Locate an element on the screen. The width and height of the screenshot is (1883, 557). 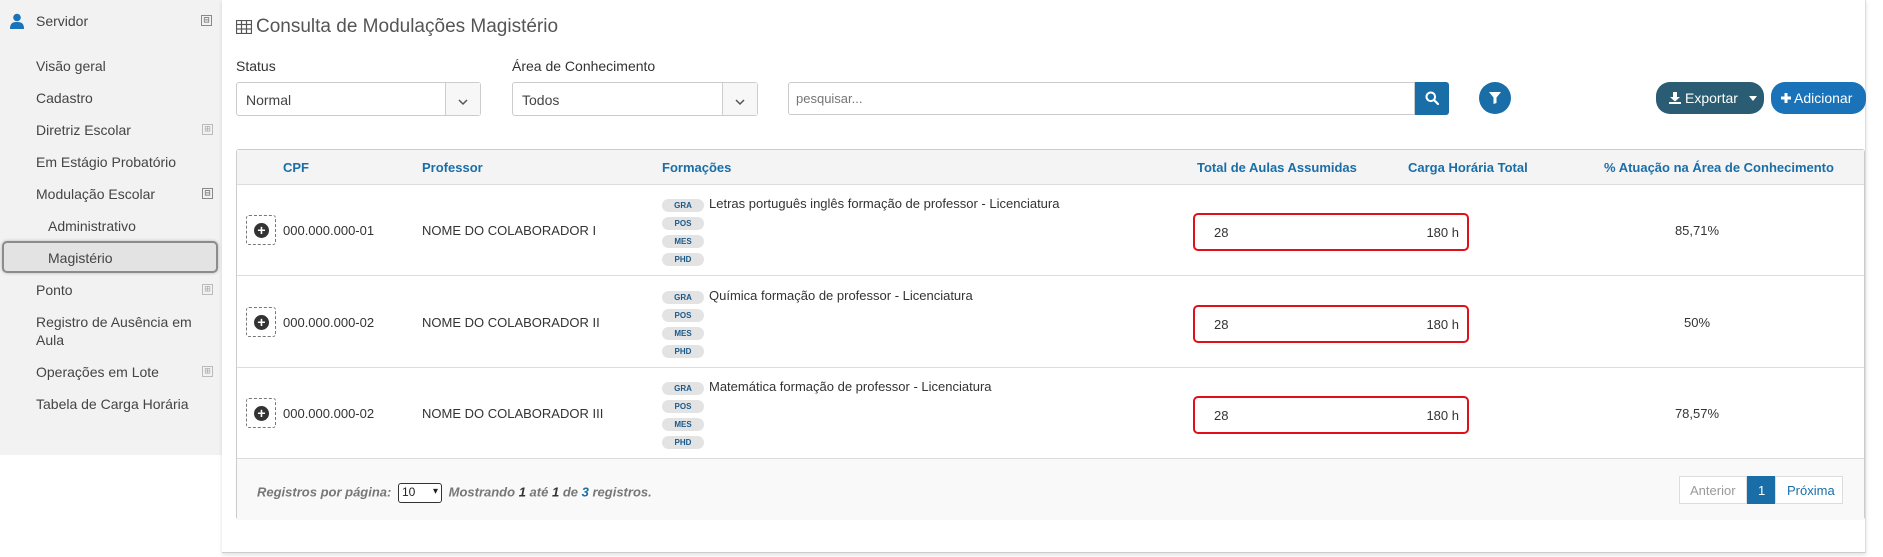
caret-down-icon is located at coordinates (1753, 98).